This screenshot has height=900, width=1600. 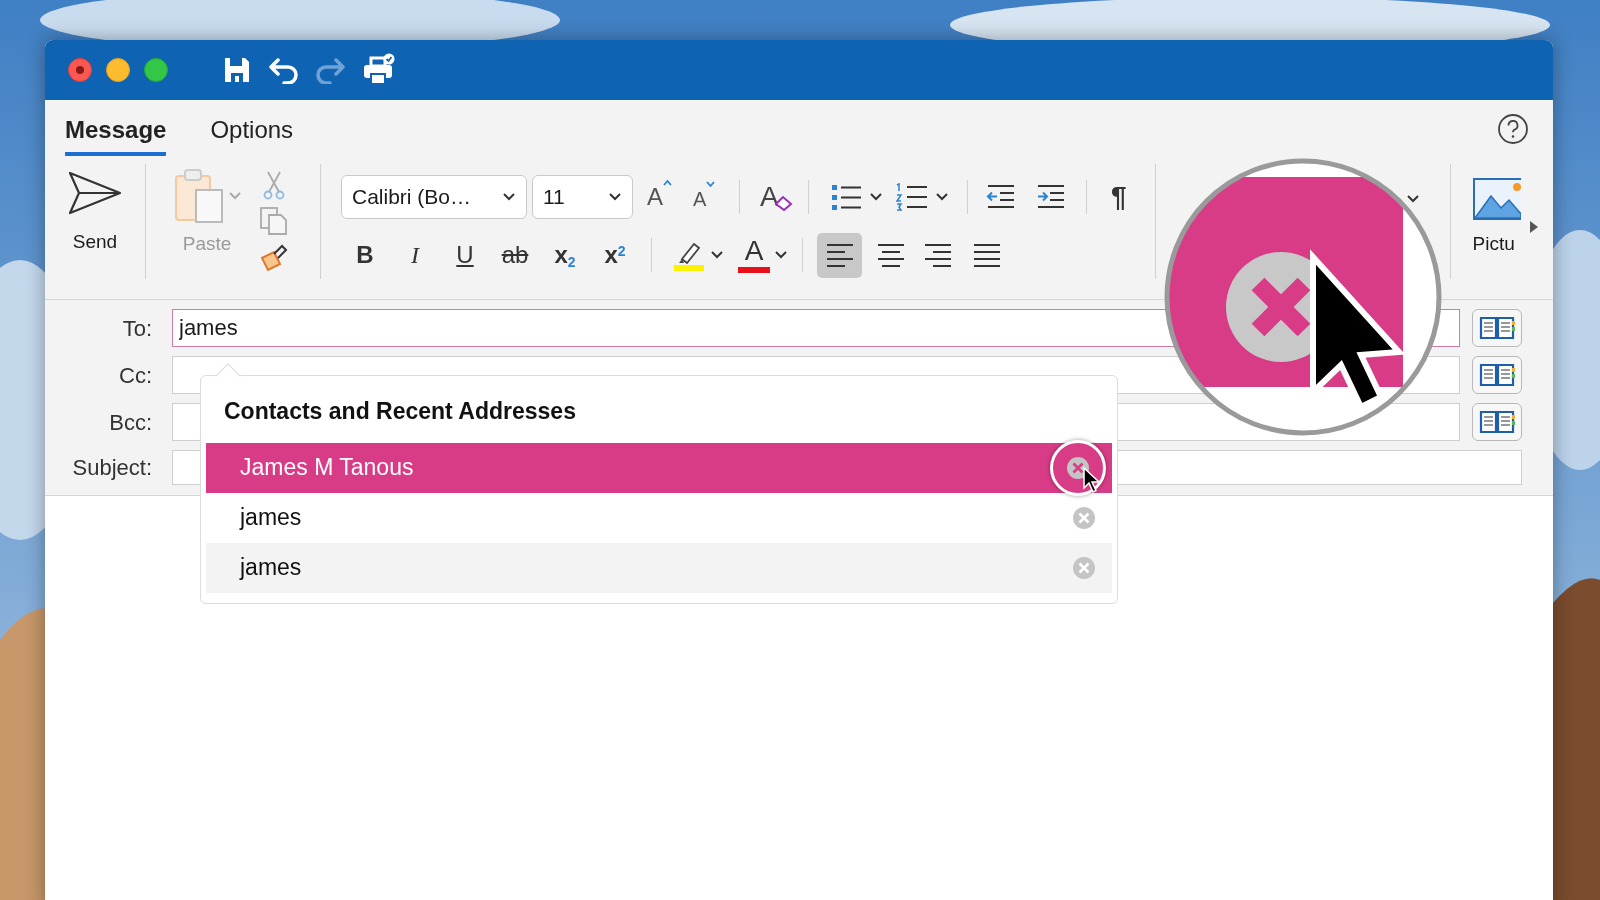 I want to click on menu-heading: Contacts and Recent Addresses, so click(x=400, y=411).